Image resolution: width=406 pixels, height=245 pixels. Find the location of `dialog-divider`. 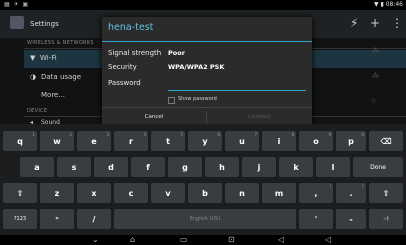

dialog-divider is located at coordinates (207, 41).